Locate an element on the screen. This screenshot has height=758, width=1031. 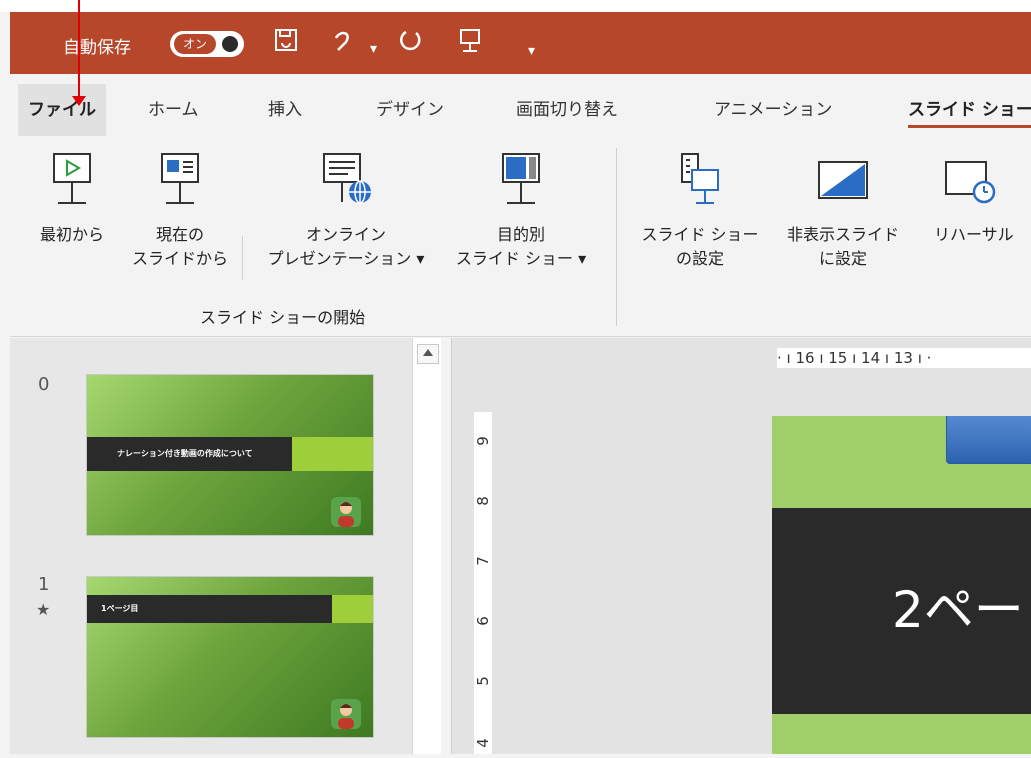
online-presentation-label-1: オンライン is located at coordinates (345, 234).